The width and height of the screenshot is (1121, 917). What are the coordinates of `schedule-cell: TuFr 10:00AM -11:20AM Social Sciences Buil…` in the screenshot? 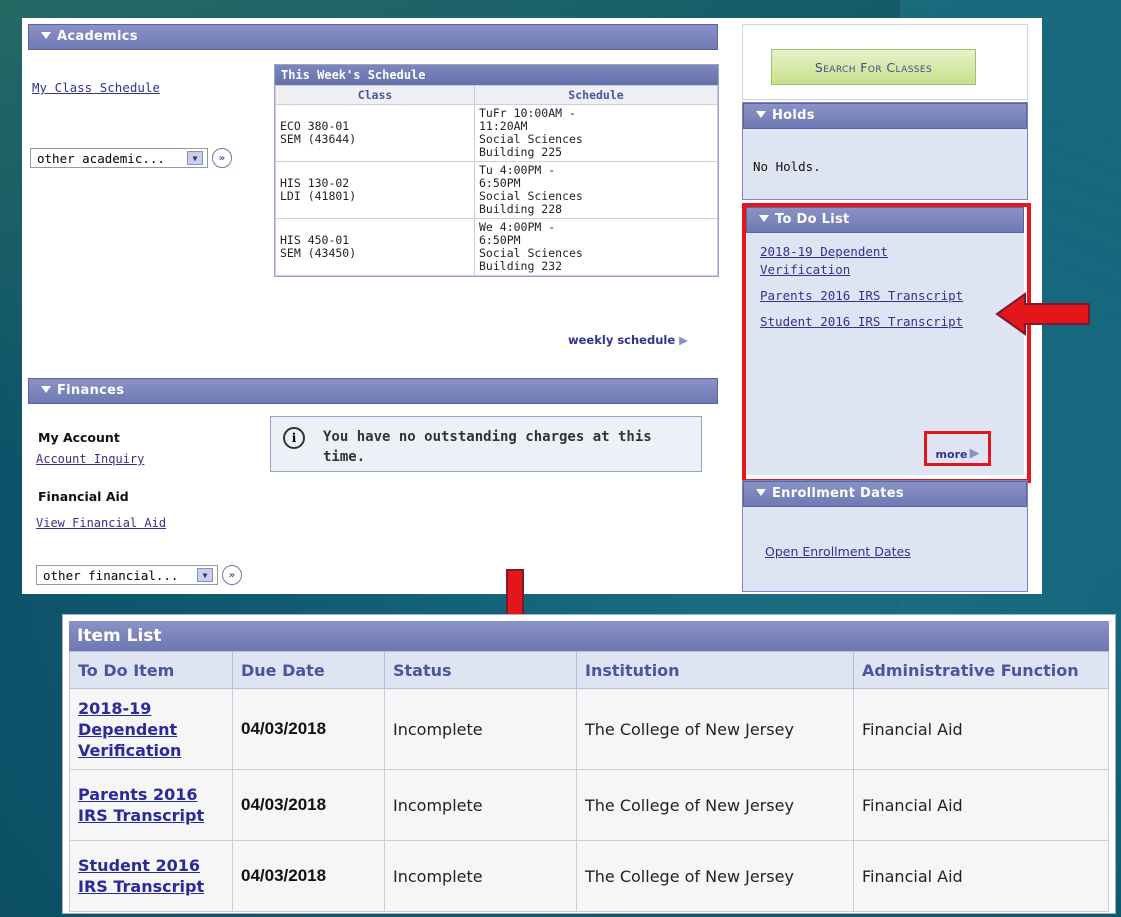 It's located at (596, 133).